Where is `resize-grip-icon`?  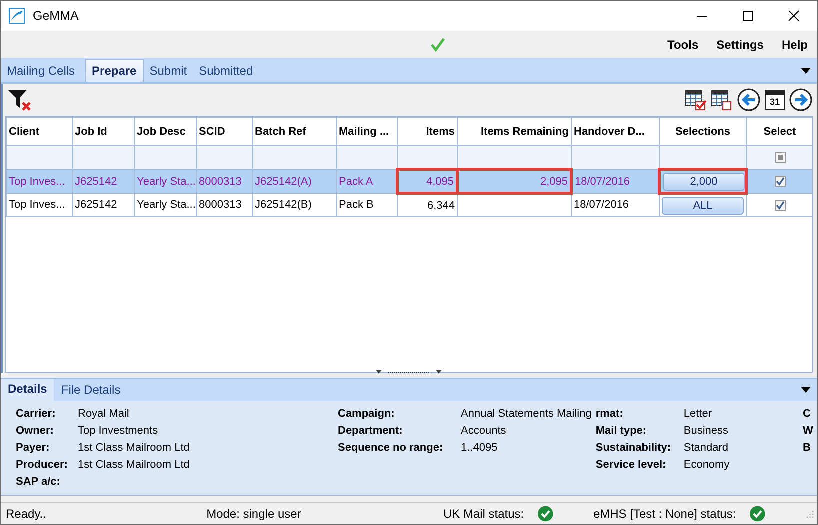 resize-grip-icon is located at coordinates (810, 513).